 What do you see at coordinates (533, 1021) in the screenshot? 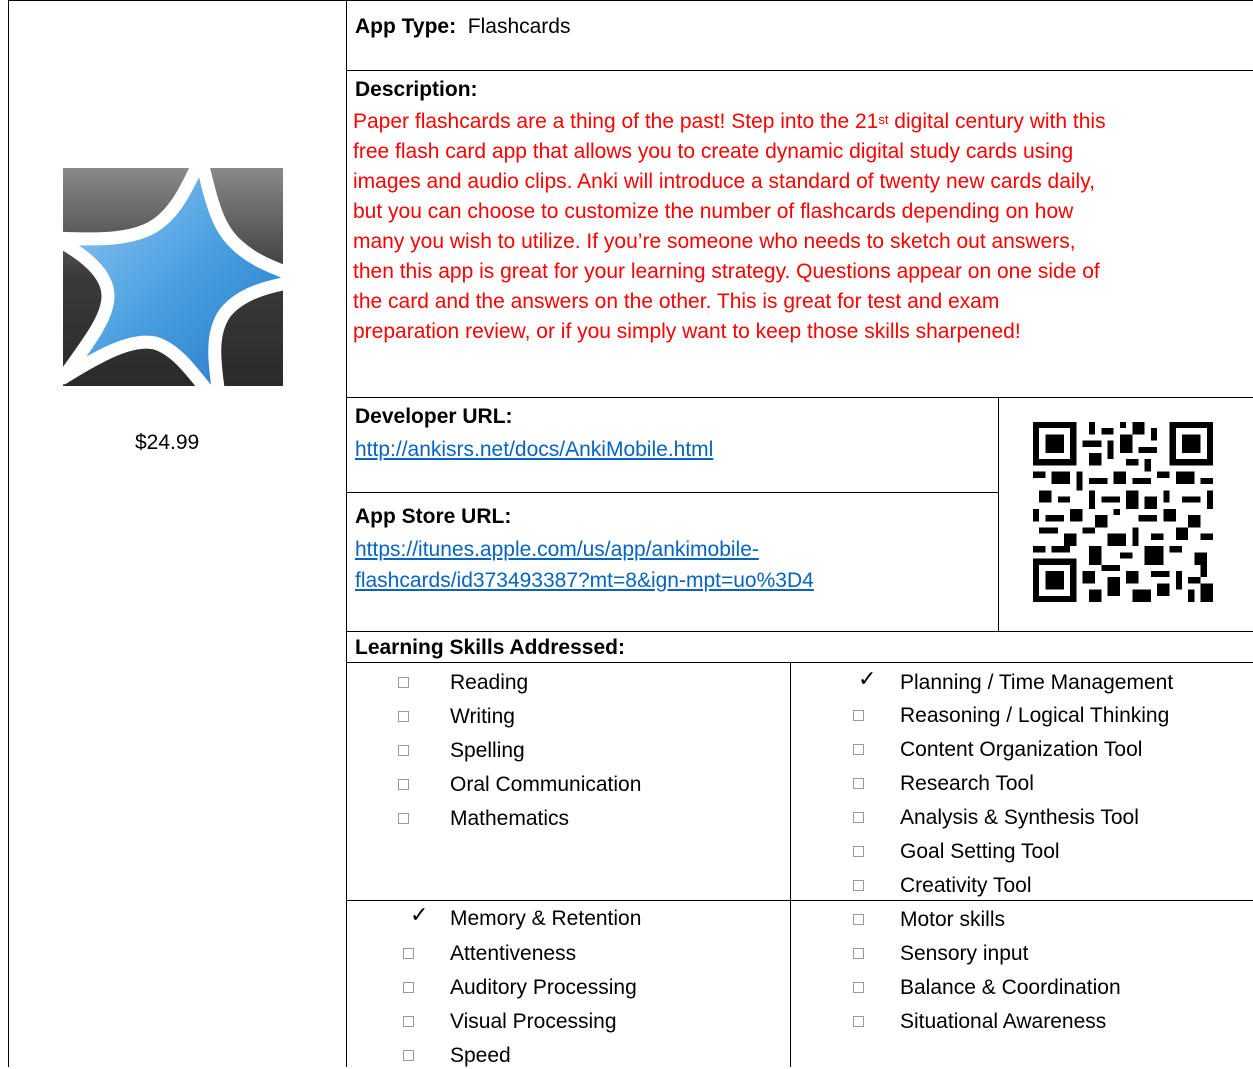
I see `skill-visual-processing: Visual Processing` at bounding box center [533, 1021].